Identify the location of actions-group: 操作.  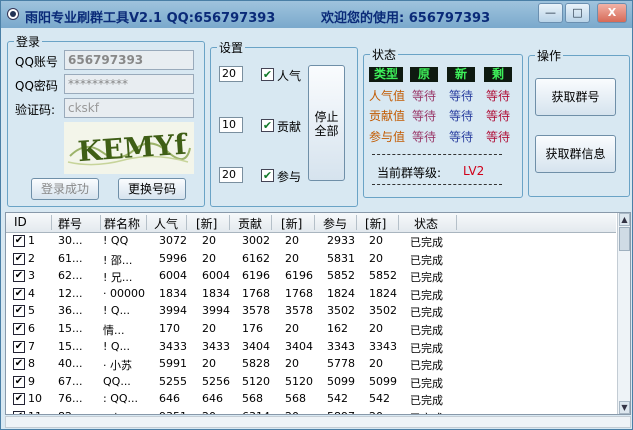
(579, 122).